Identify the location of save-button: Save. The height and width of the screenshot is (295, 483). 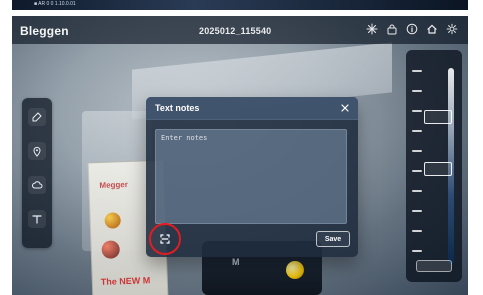
(333, 239).